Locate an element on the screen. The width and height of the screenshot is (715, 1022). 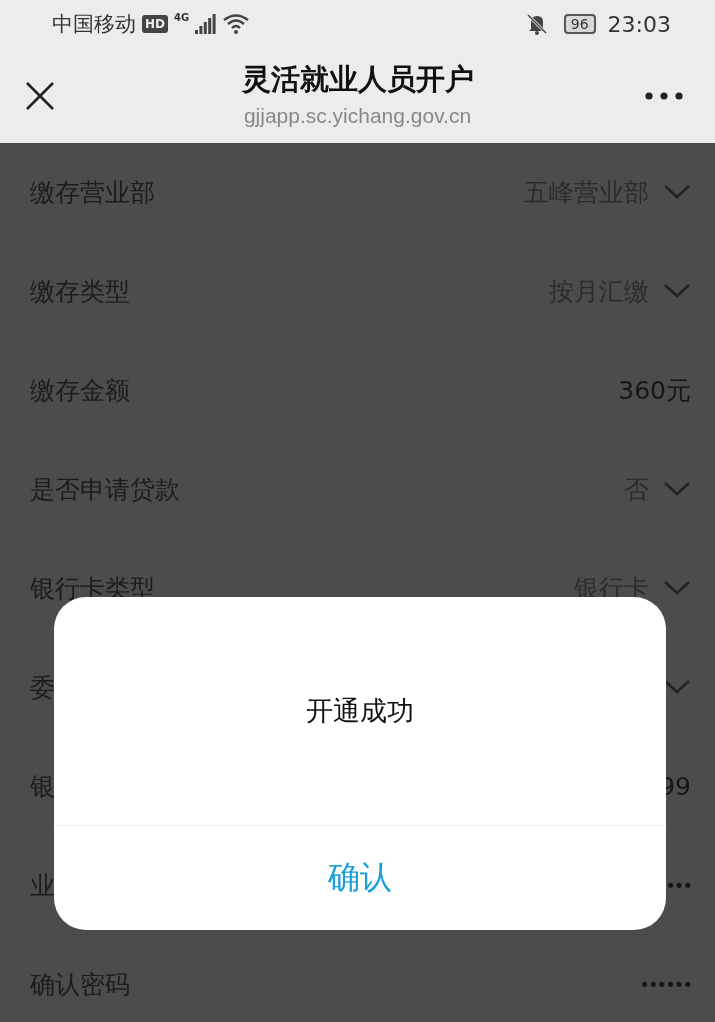
network-type: 4G is located at coordinates (182, 17).